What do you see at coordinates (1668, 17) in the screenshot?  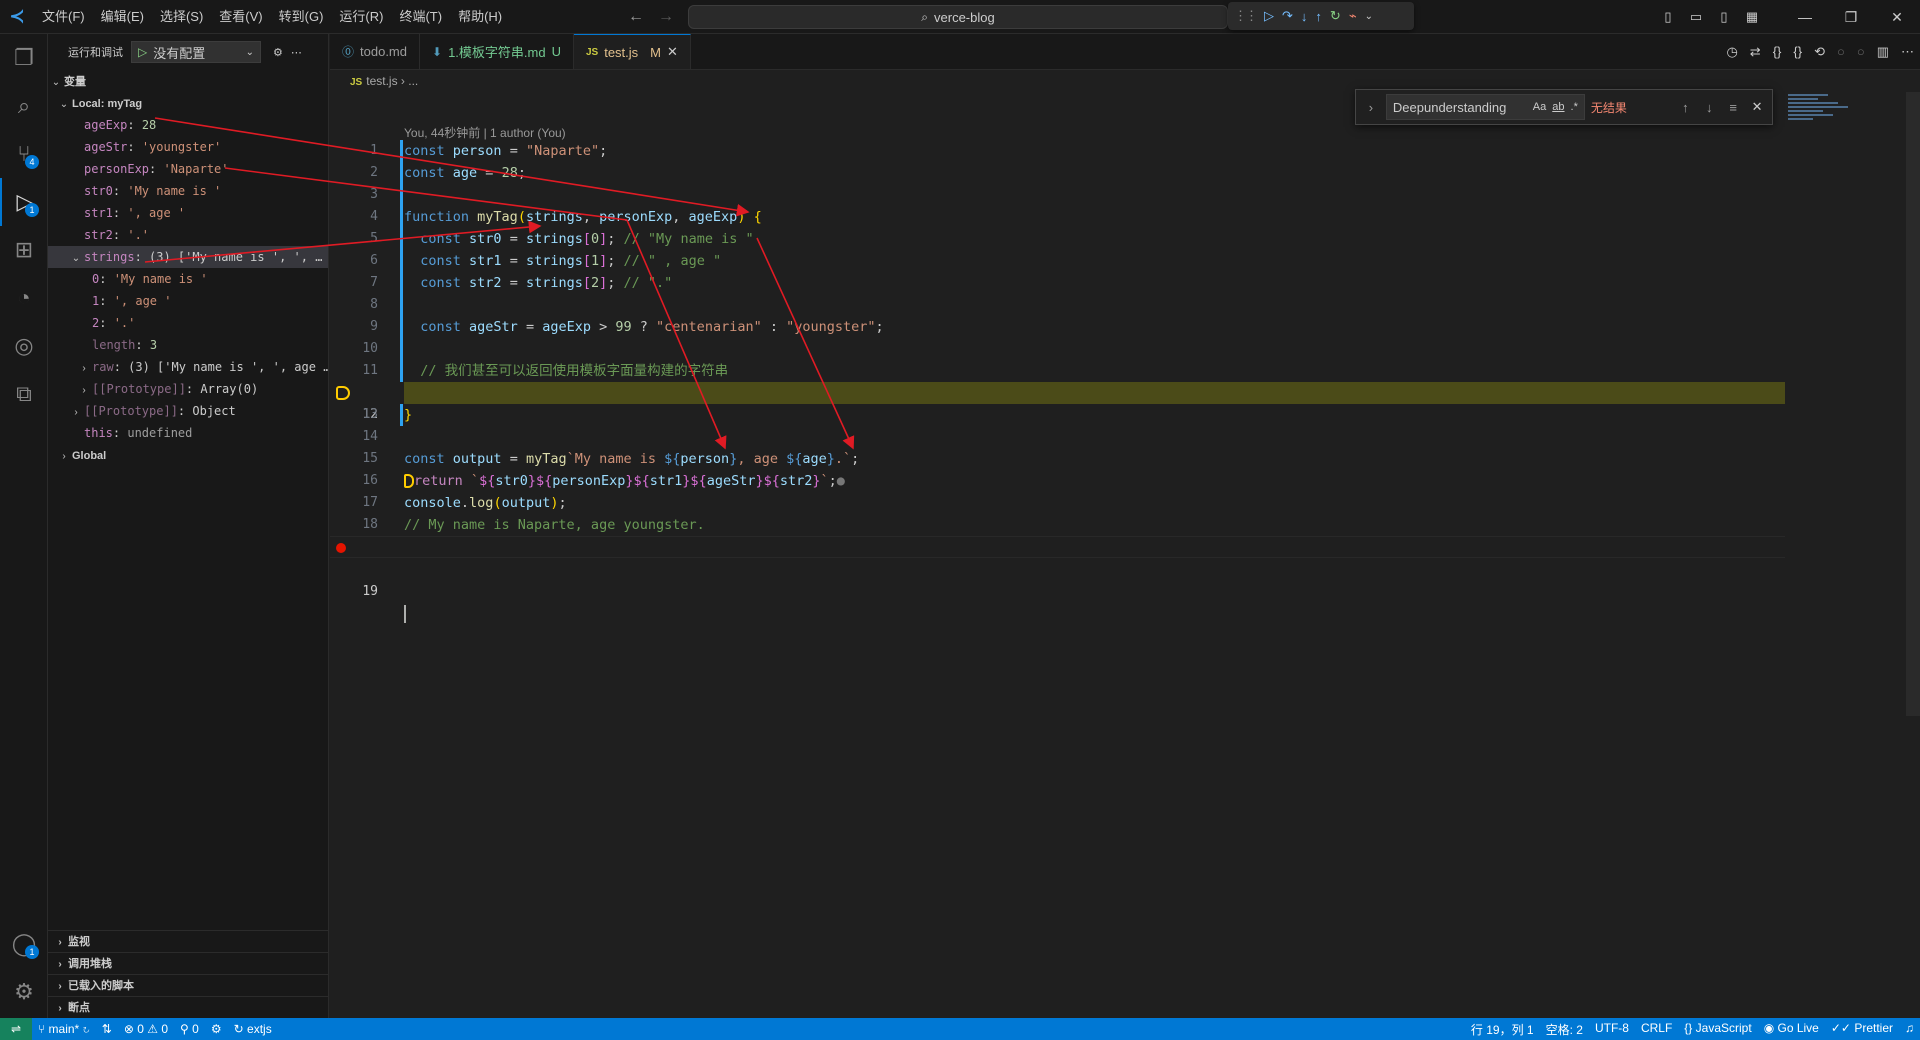 I see `toggle-primary-sidebar-icon: ▯` at bounding box center [1668, 17].